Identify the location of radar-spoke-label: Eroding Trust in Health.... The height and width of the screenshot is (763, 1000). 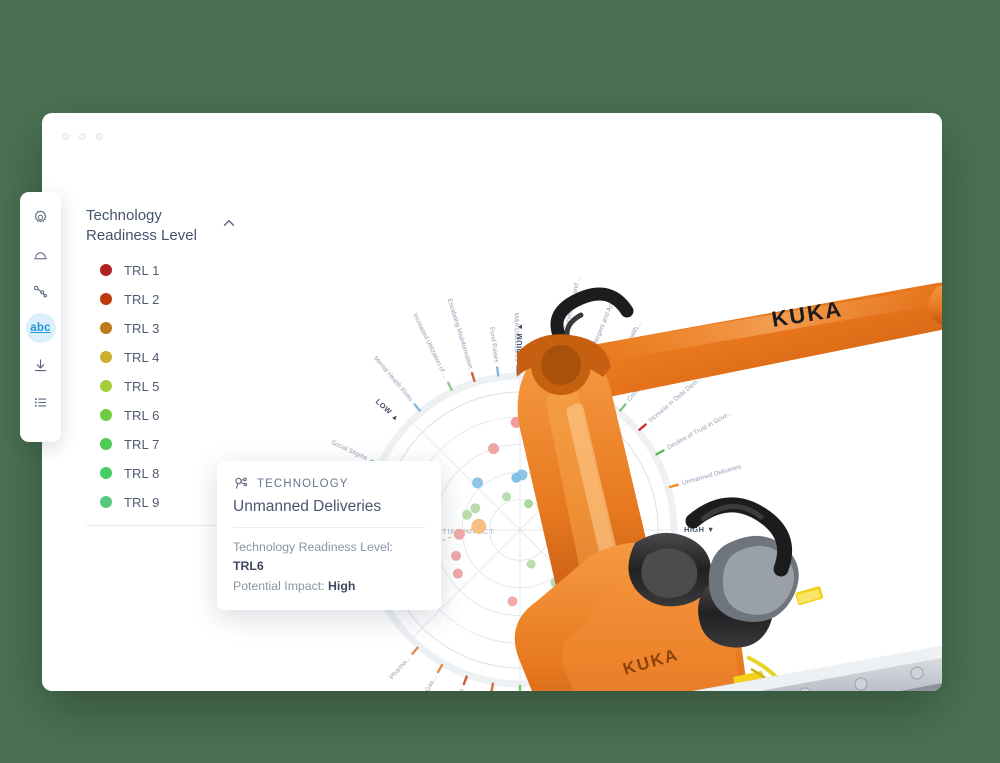
(622, 353).